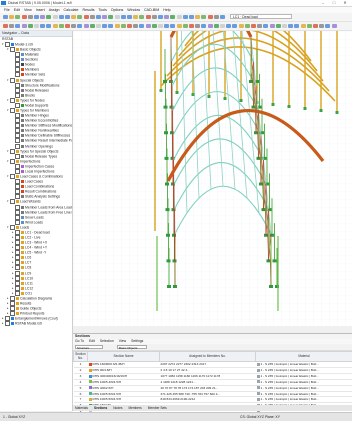 This screenshot has height=421, width=352. Describe the element at coordinates (334, 3) in the screenshot. I see `maximize-button: □` at that location.